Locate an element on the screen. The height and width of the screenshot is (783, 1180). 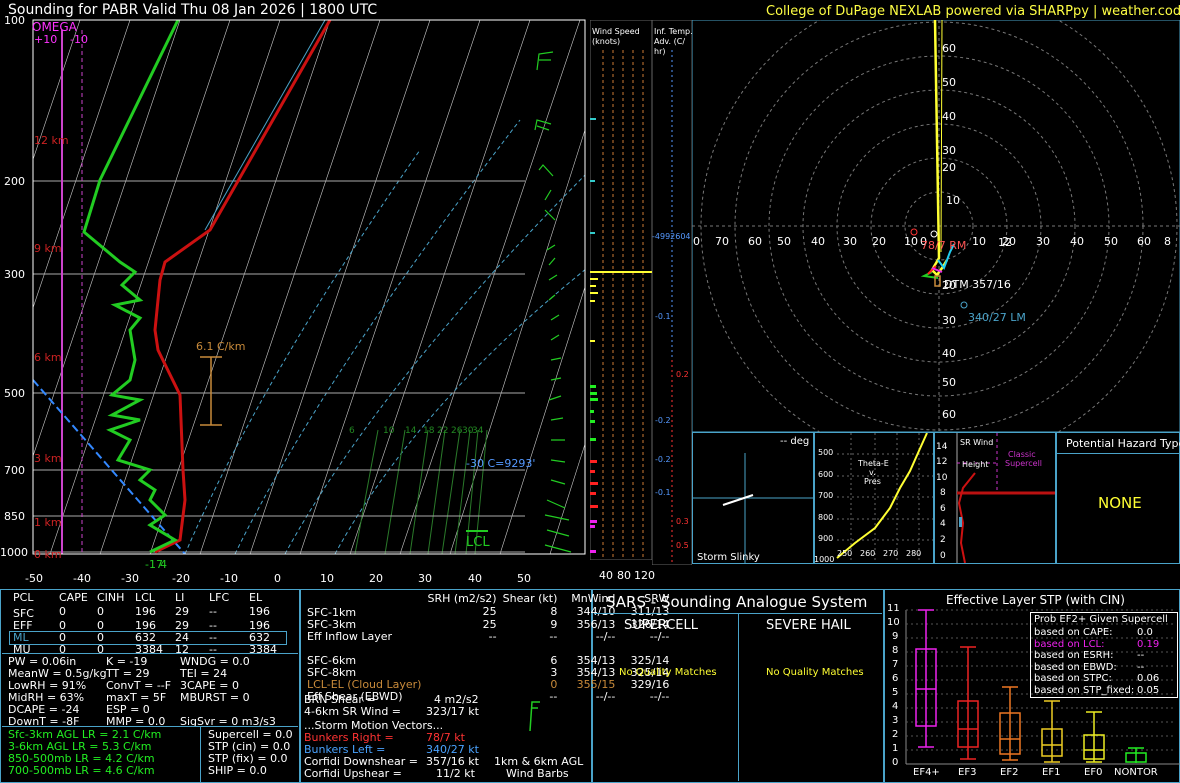
wind-axis-tick: 40 is located at coordinates (606, 575).